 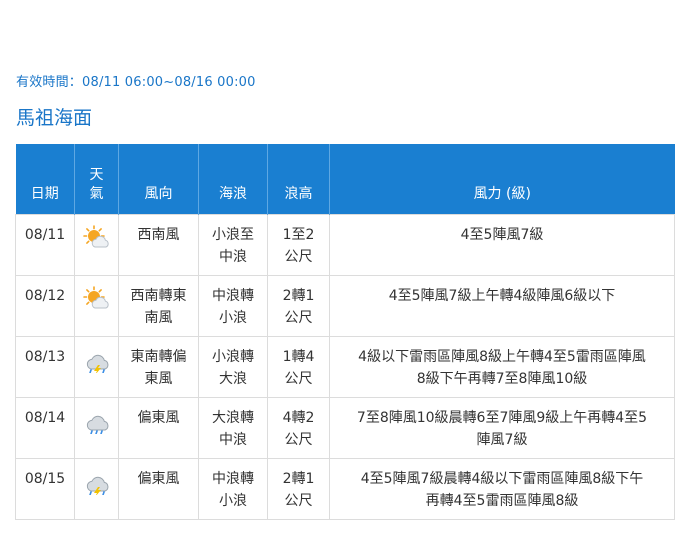 I want to click on wind-force-cell: 4至5陣風7級, so click(x=502, y=245).